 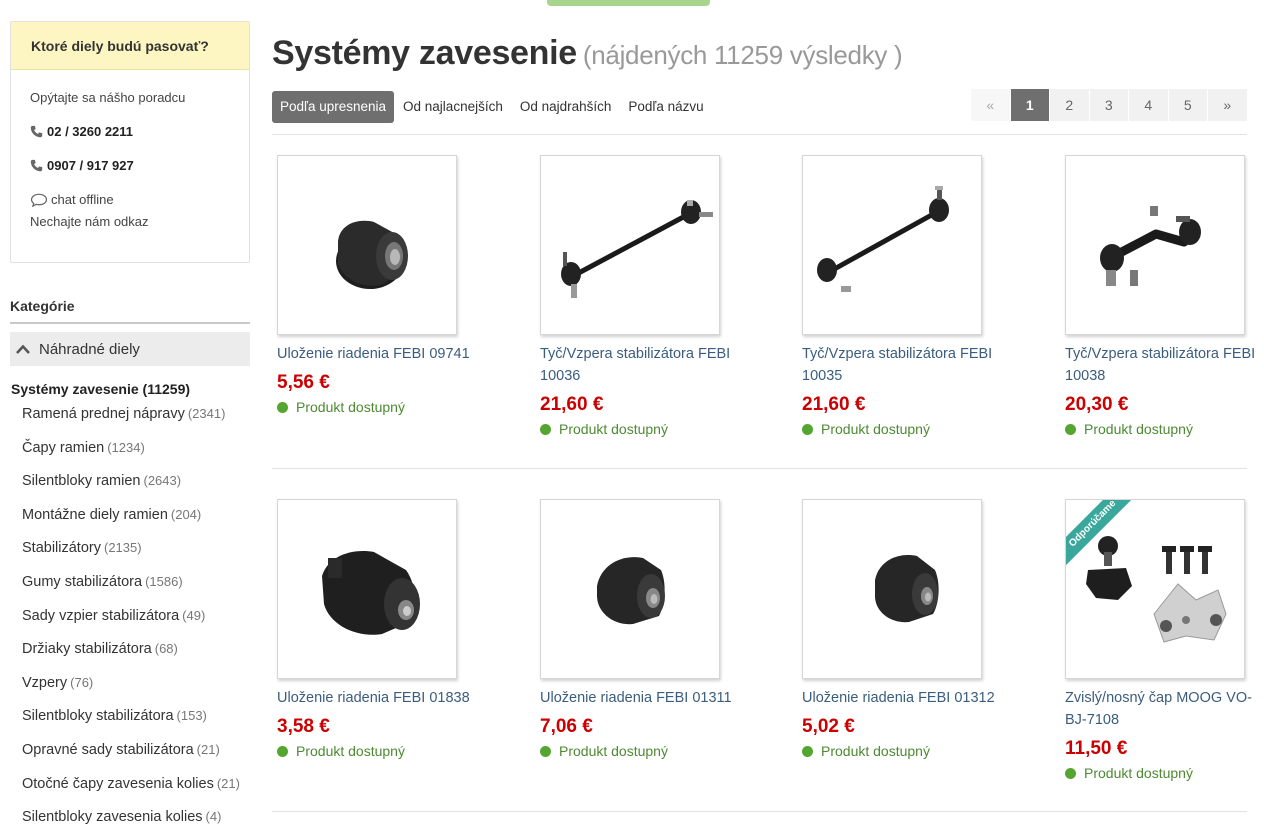 I want to click on product-name-link: Uloženie riadenia FEBI 01311, so click(x=640, y=698).